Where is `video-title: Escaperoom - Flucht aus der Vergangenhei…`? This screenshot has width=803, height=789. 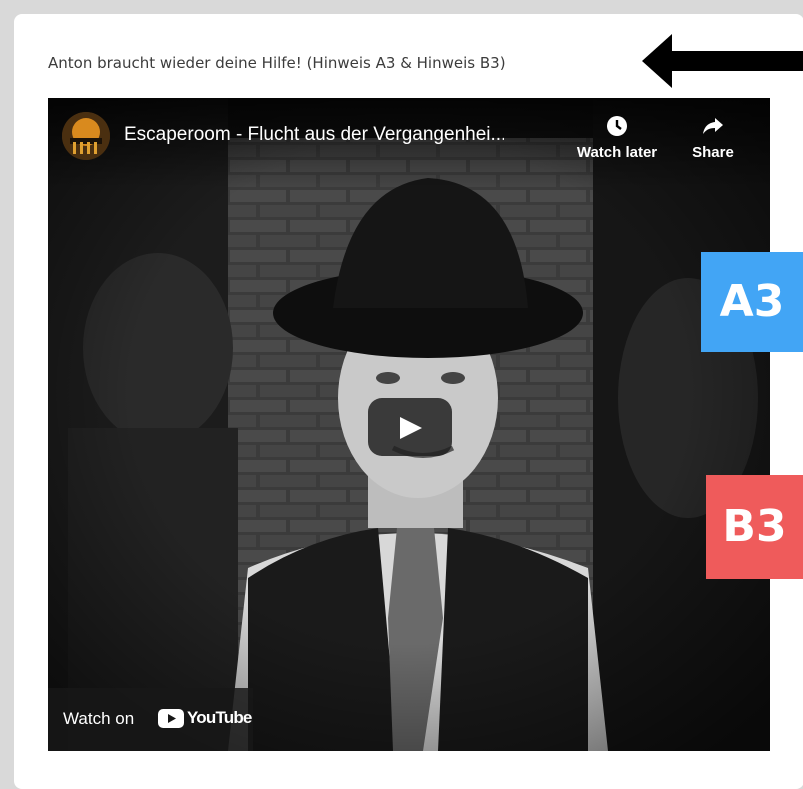
video-title: Escaperoom - Flucht aus der Vergangenhei… is located at coordinates (314, 135).